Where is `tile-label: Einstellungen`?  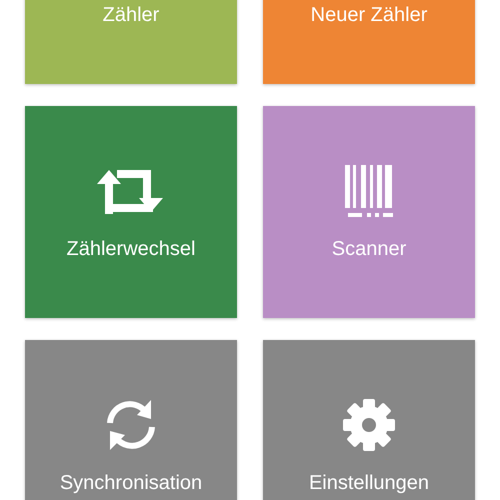
tile-label: Einstellungen is located at coordinates (369, 483).